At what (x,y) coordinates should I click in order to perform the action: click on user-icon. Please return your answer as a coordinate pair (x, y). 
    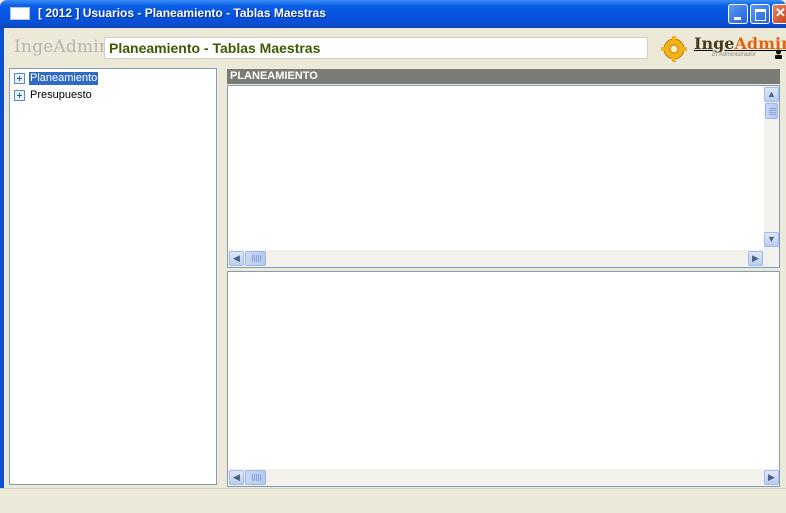
    Looking at the image, I should click on (778, 54).